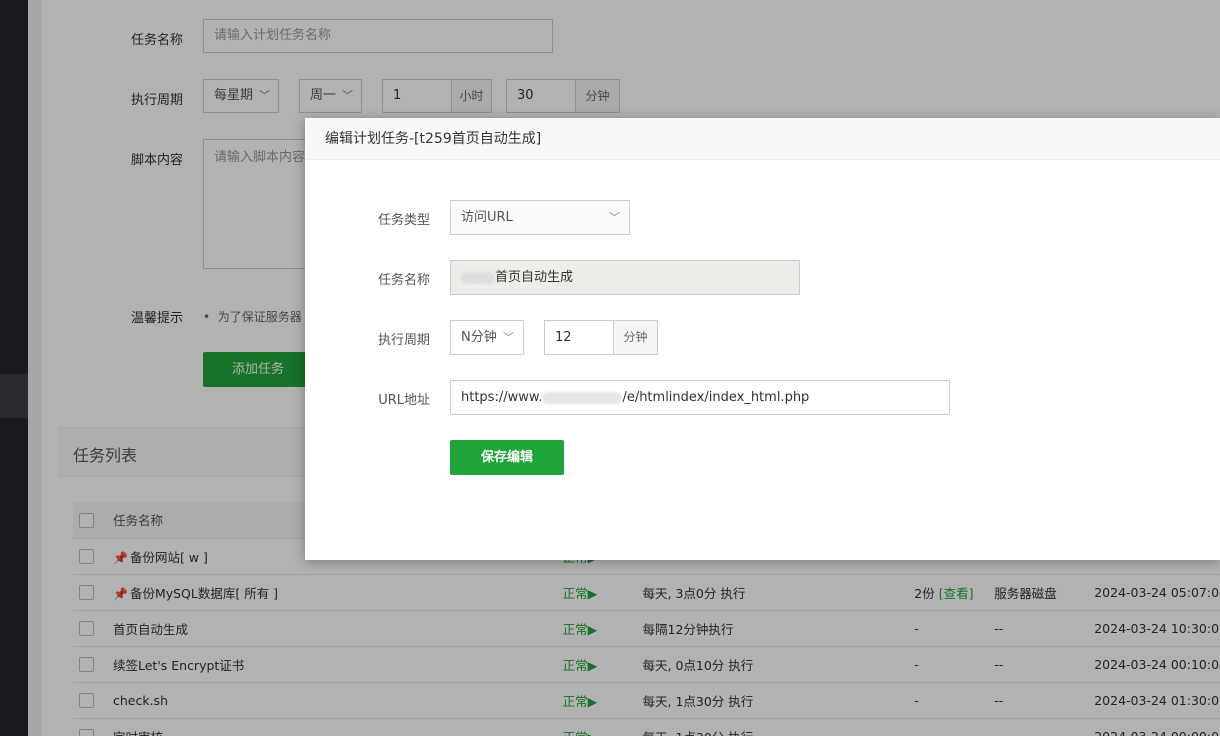 The image size is (1220, 736). What do you see at coordinates (479, 337) in the screenshot?
I see `modal-cycle-value: N分钟` at bounding box center [479, 337].